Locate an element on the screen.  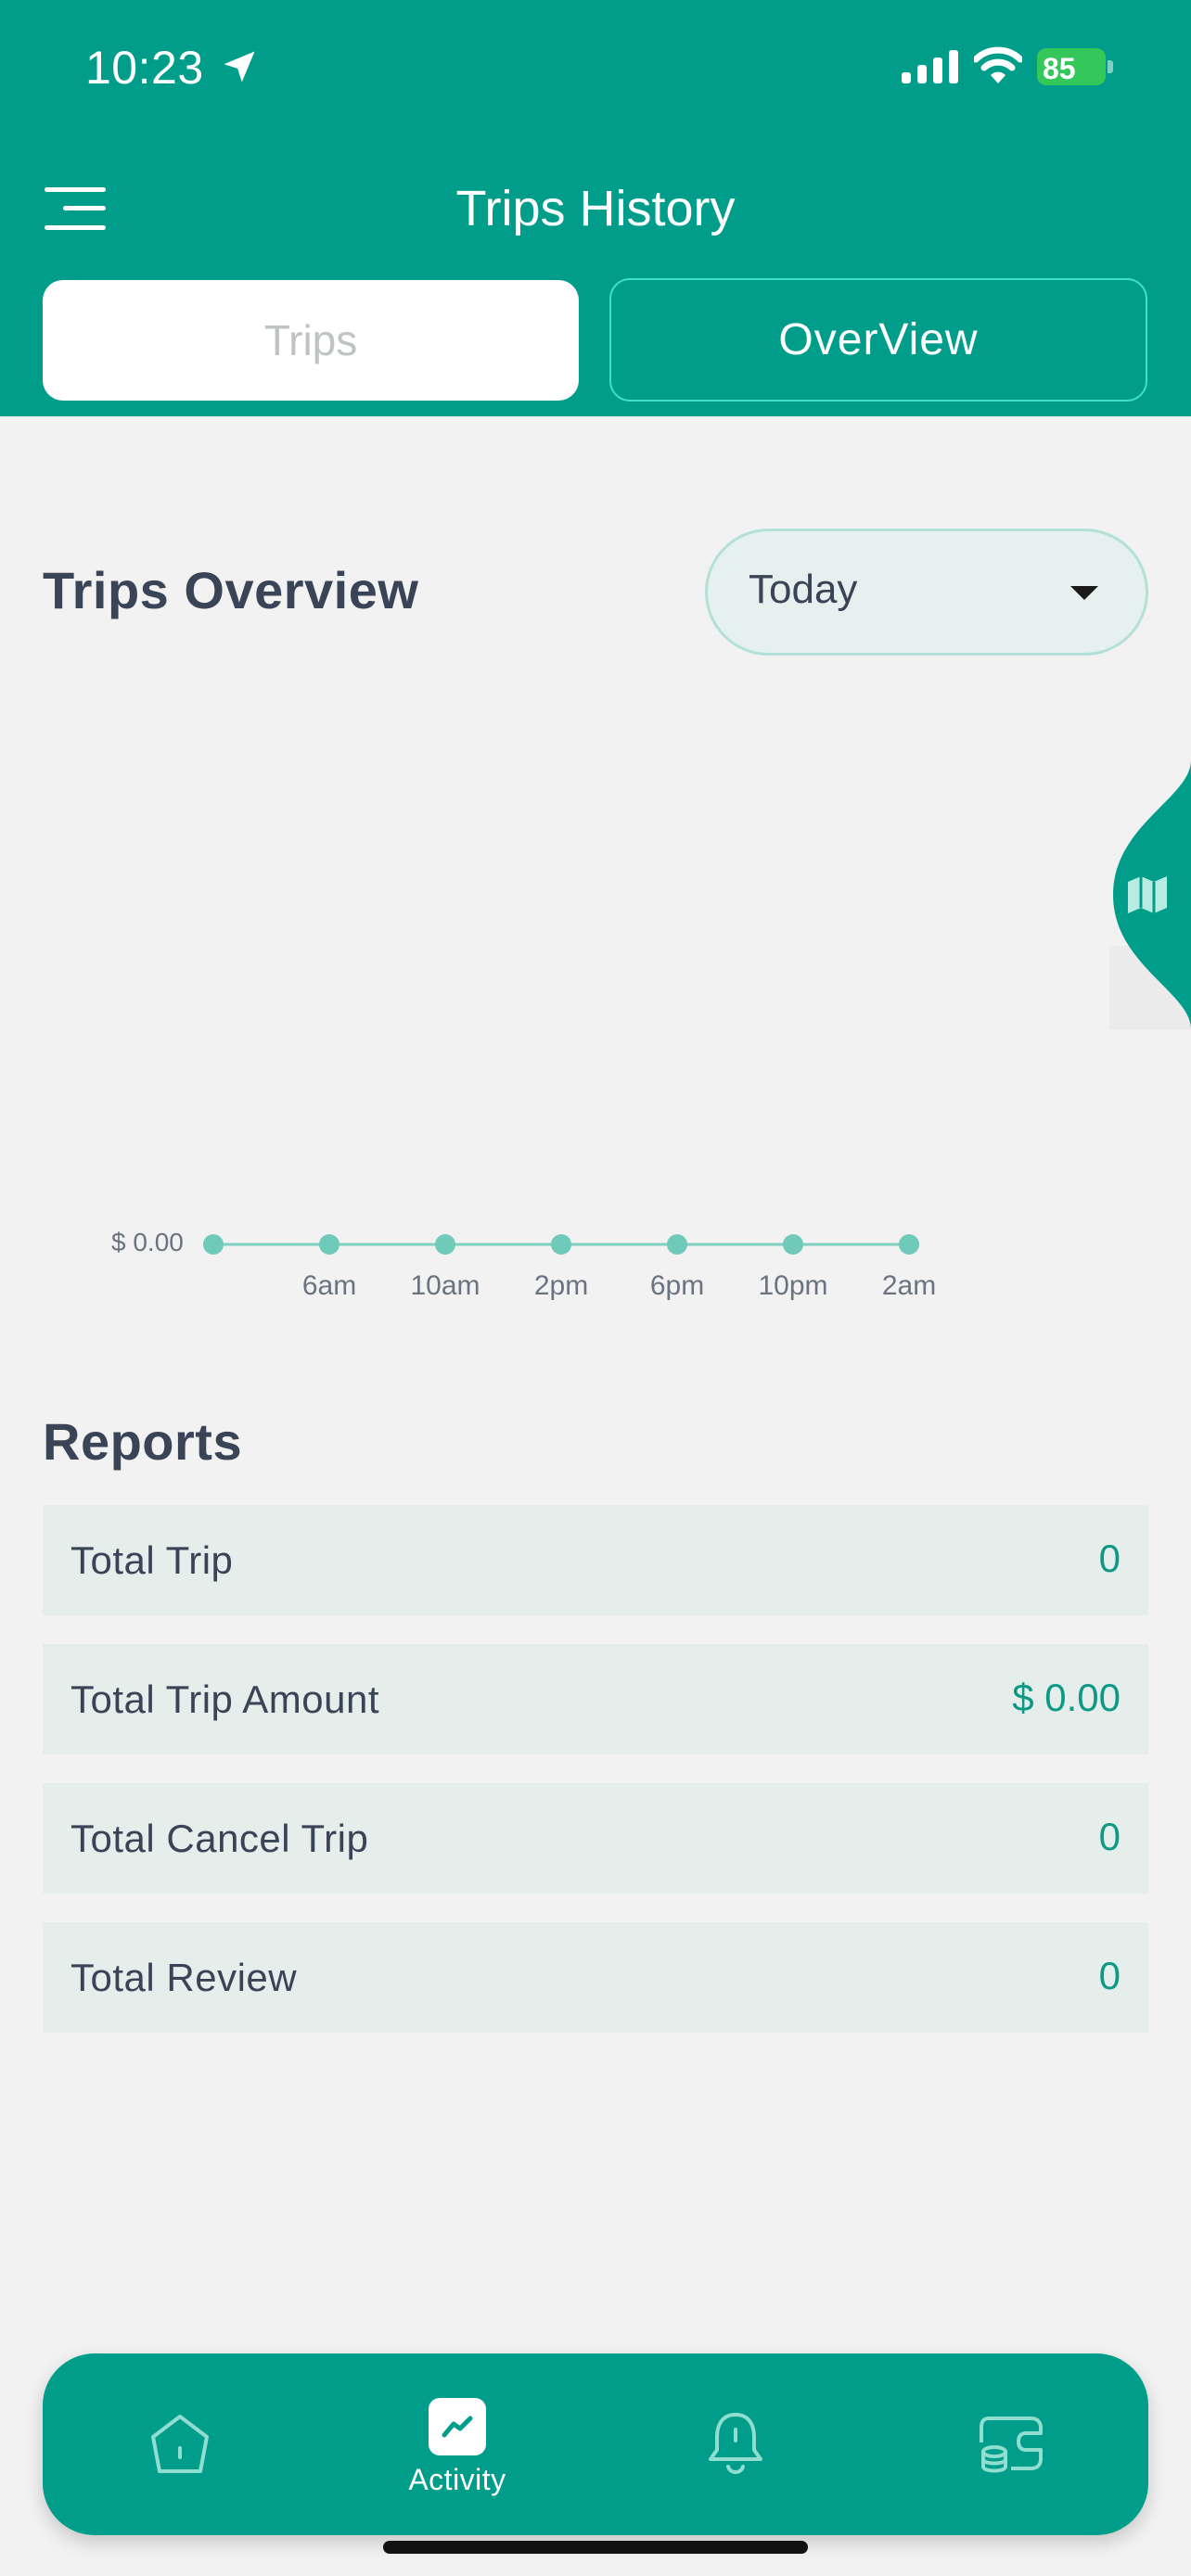
map-toggle-tab is located at coordinates (1143, 894).